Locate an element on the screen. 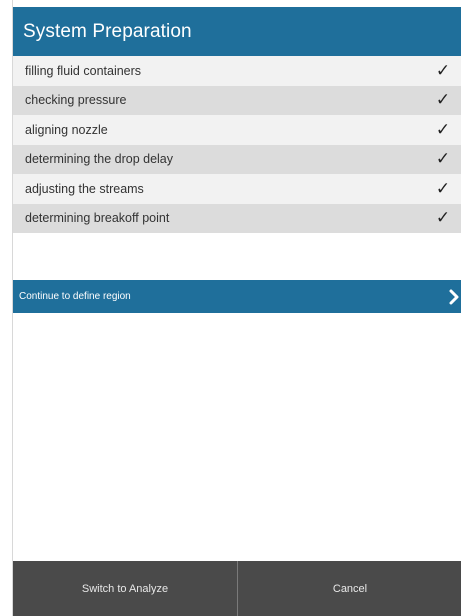  continue-label: Continue to define region is located at coordinates (75, 296).